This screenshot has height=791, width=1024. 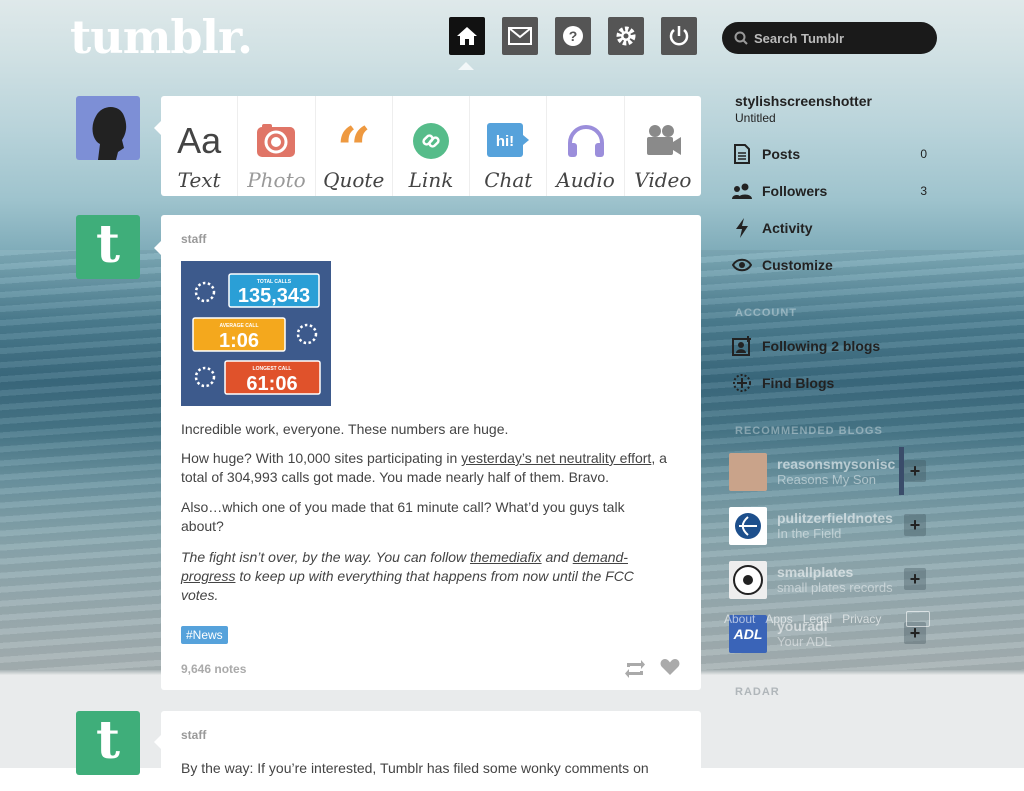 What do you see at coordinates (766, 313) in the screenshot?
I see `section-account: ACCOUNT` at bounding box center [766, 313].